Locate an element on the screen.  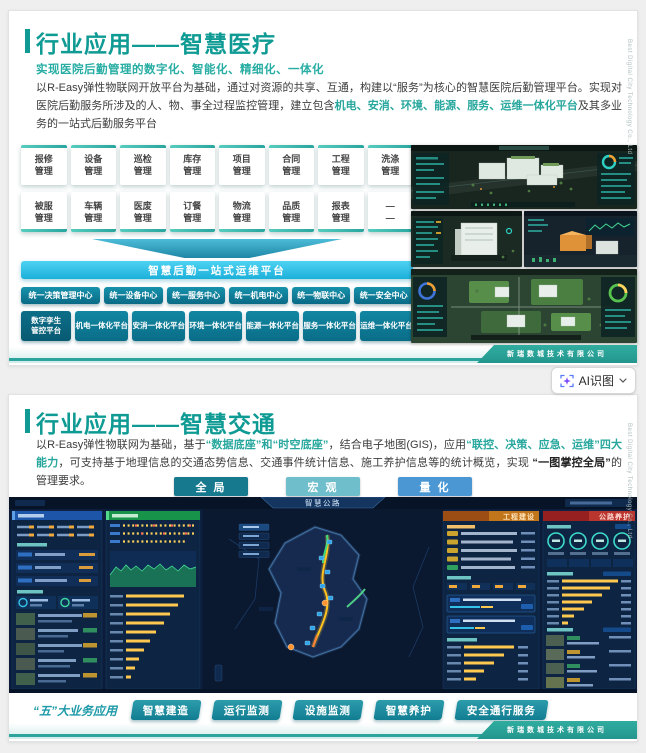
ai-button-label: AI识图 is located at coordinates (596, 381).